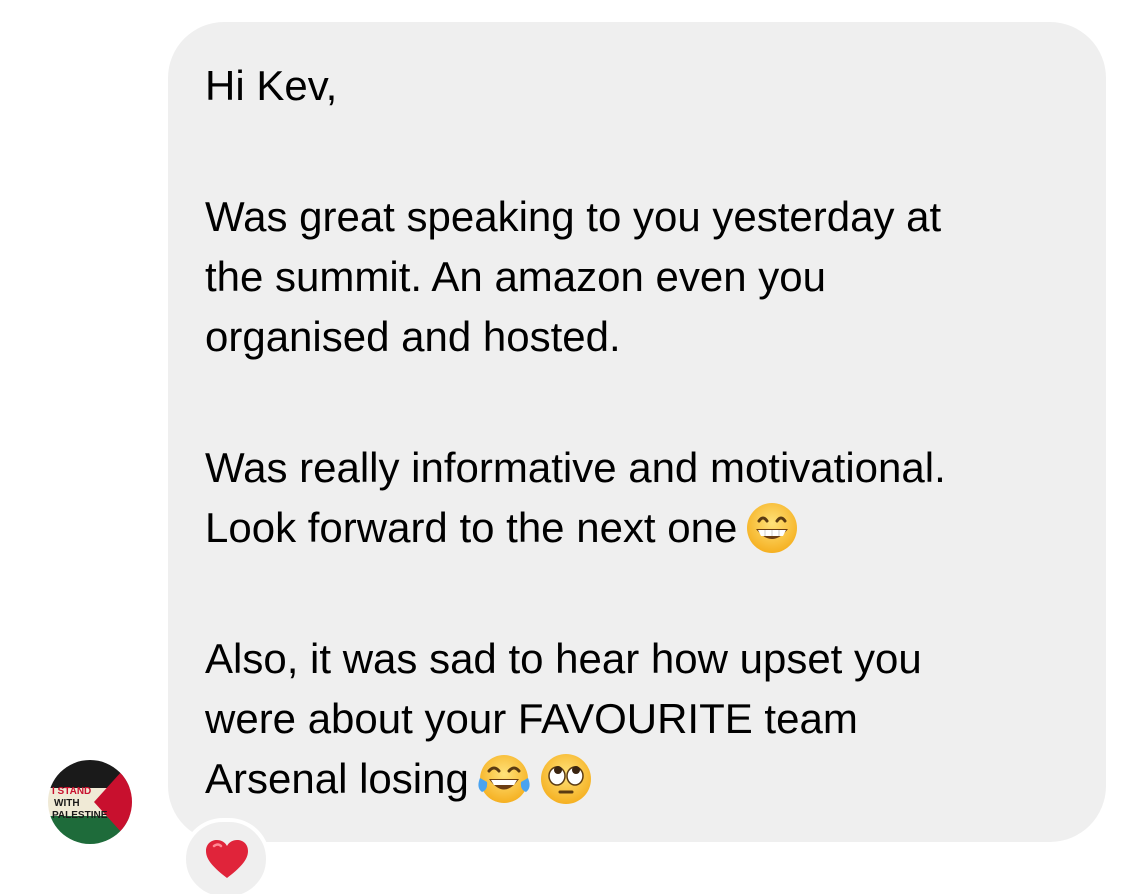 This screenshot has height=894, width=1137. I want to click on rolling-eyes-icon, so click(566, 779).